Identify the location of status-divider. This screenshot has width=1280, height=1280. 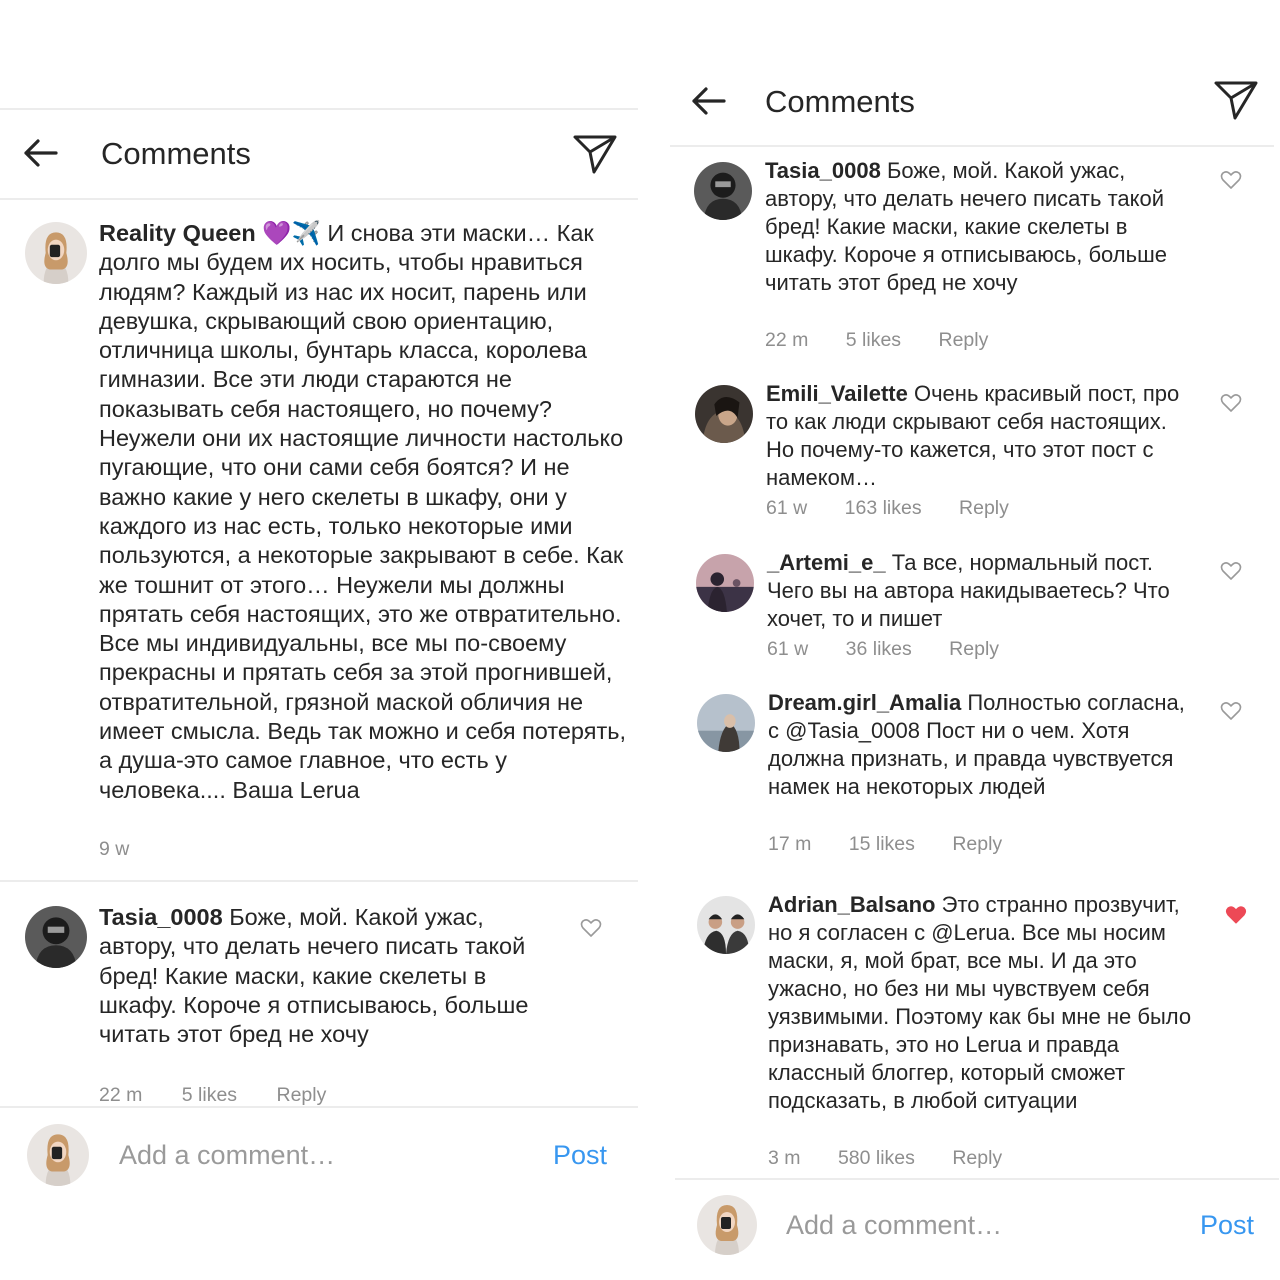
(319, 109).